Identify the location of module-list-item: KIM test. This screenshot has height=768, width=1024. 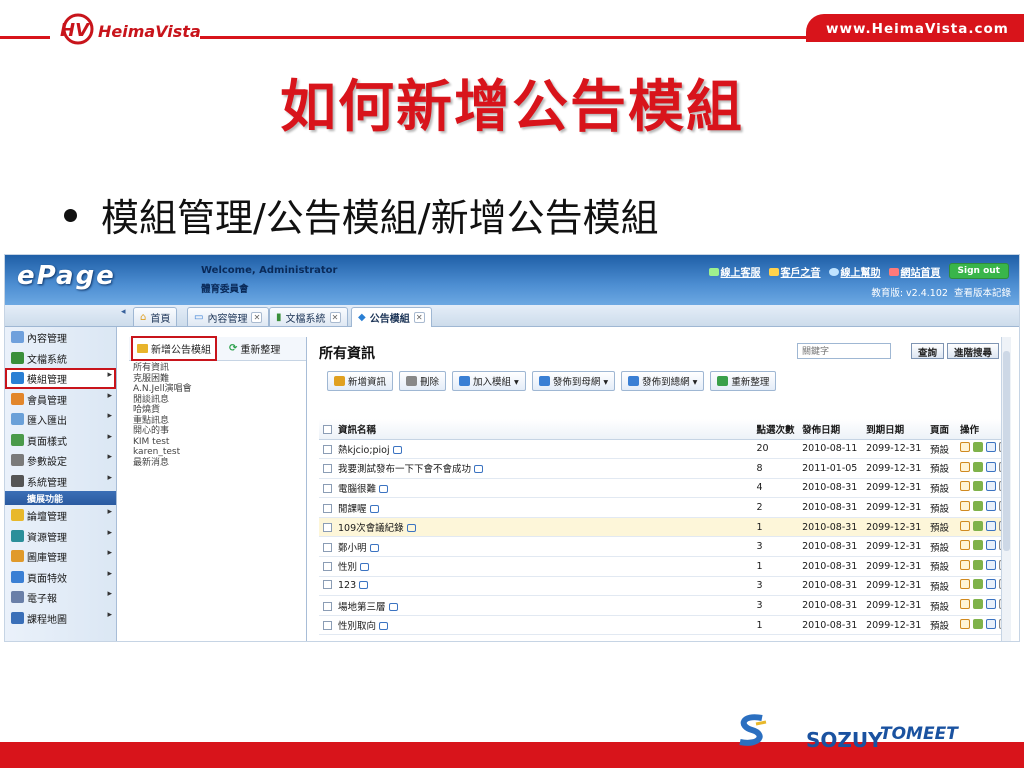
(219, 442).